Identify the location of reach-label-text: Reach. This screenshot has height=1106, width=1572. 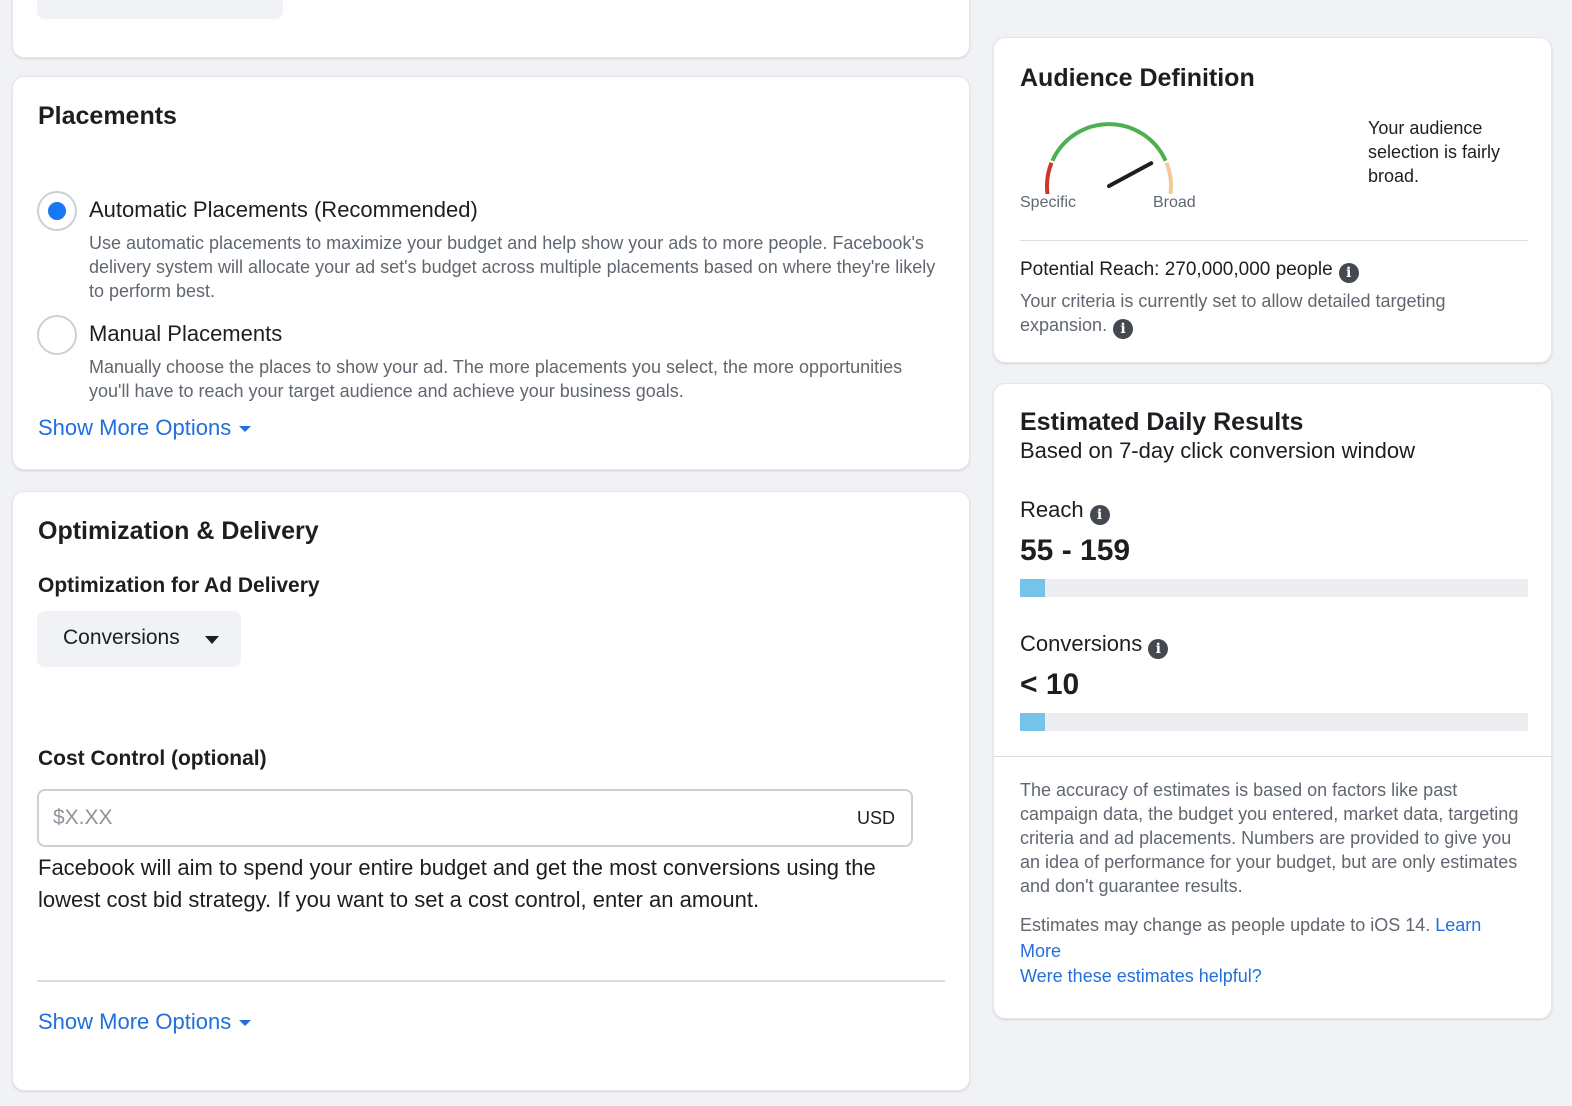
(1052, 509).